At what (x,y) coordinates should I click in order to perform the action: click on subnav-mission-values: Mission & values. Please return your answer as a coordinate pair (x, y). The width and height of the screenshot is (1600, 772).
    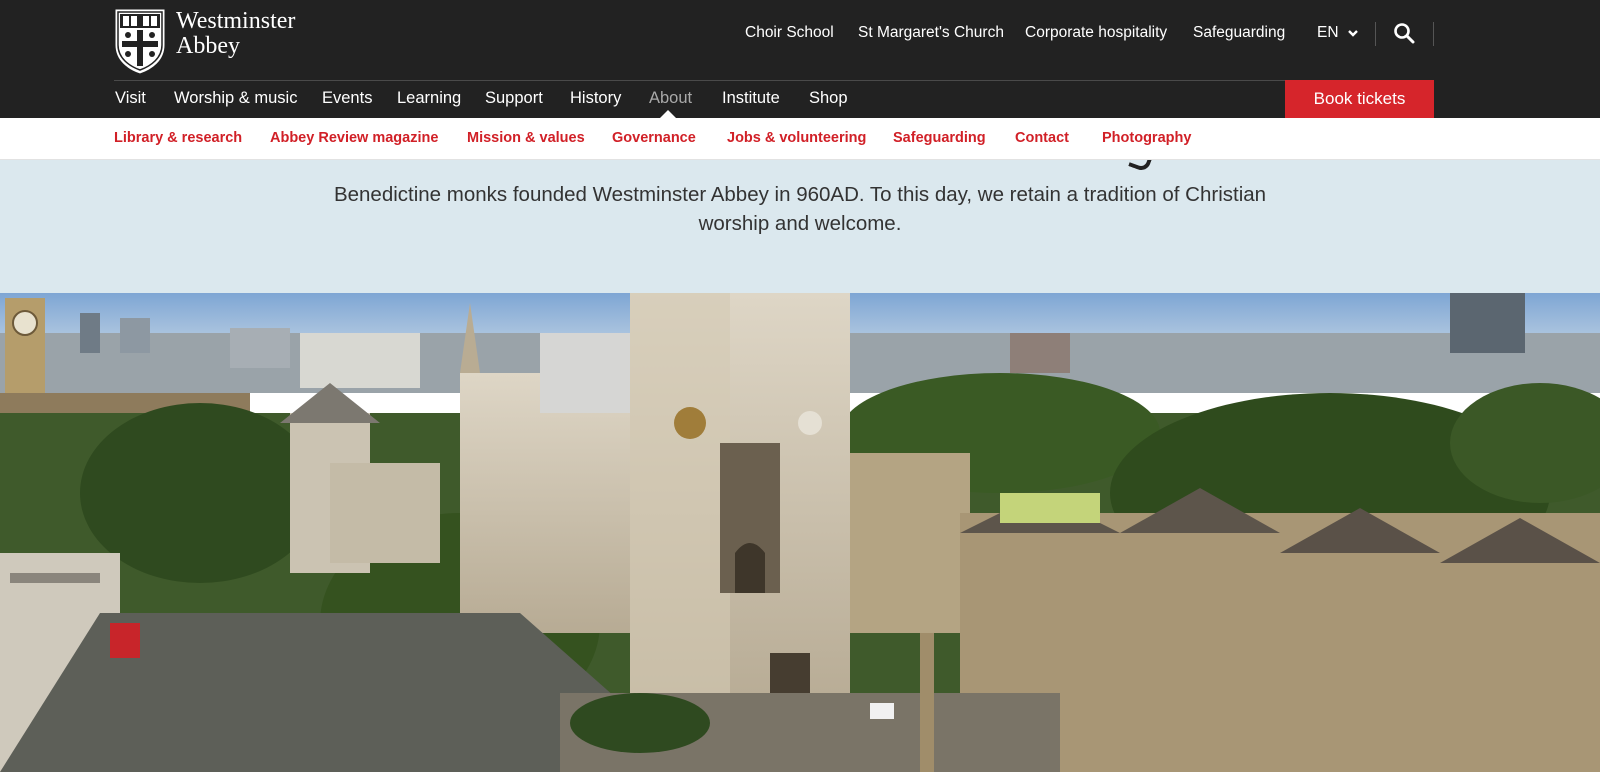
    Looking at the image, I should click on (526, 138).